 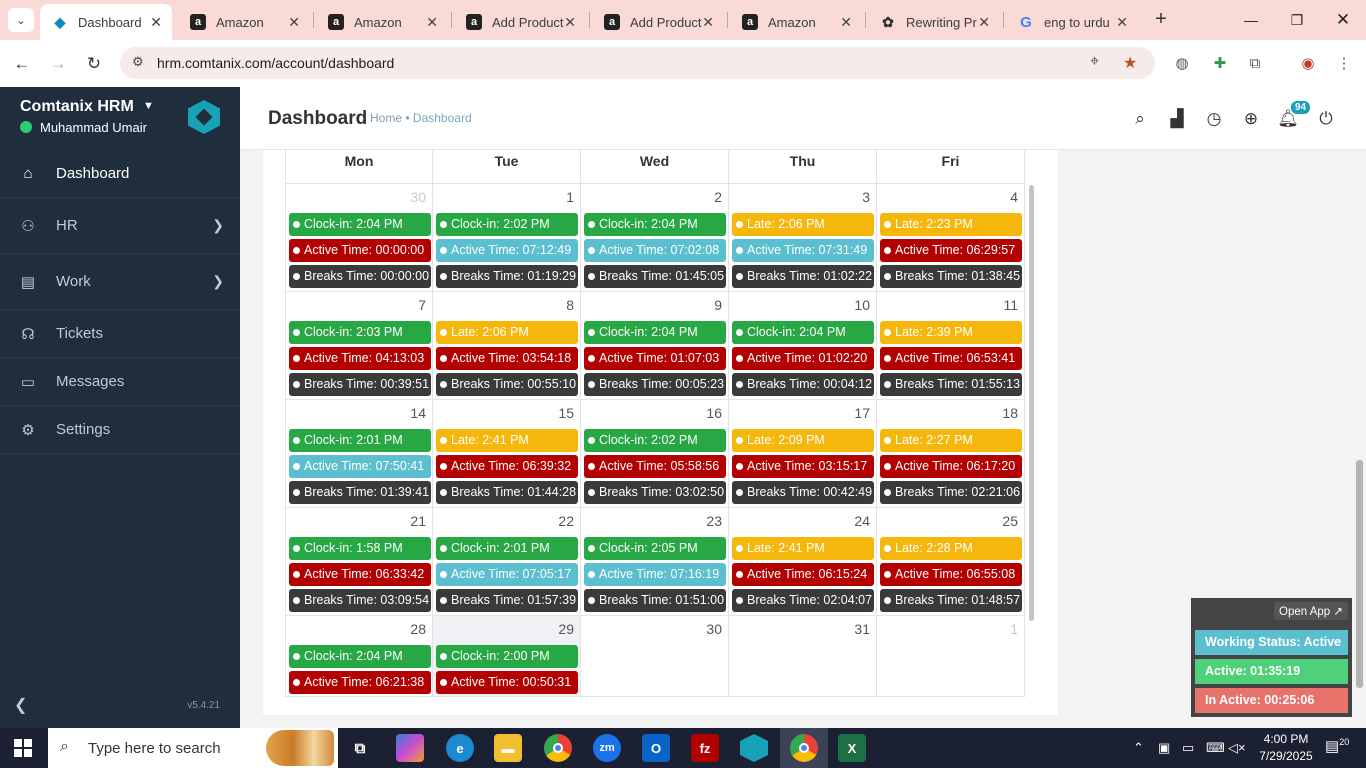 I want to click on sidebar-item-hr: ⚇ HR ❯, so click(x=120, y=226).